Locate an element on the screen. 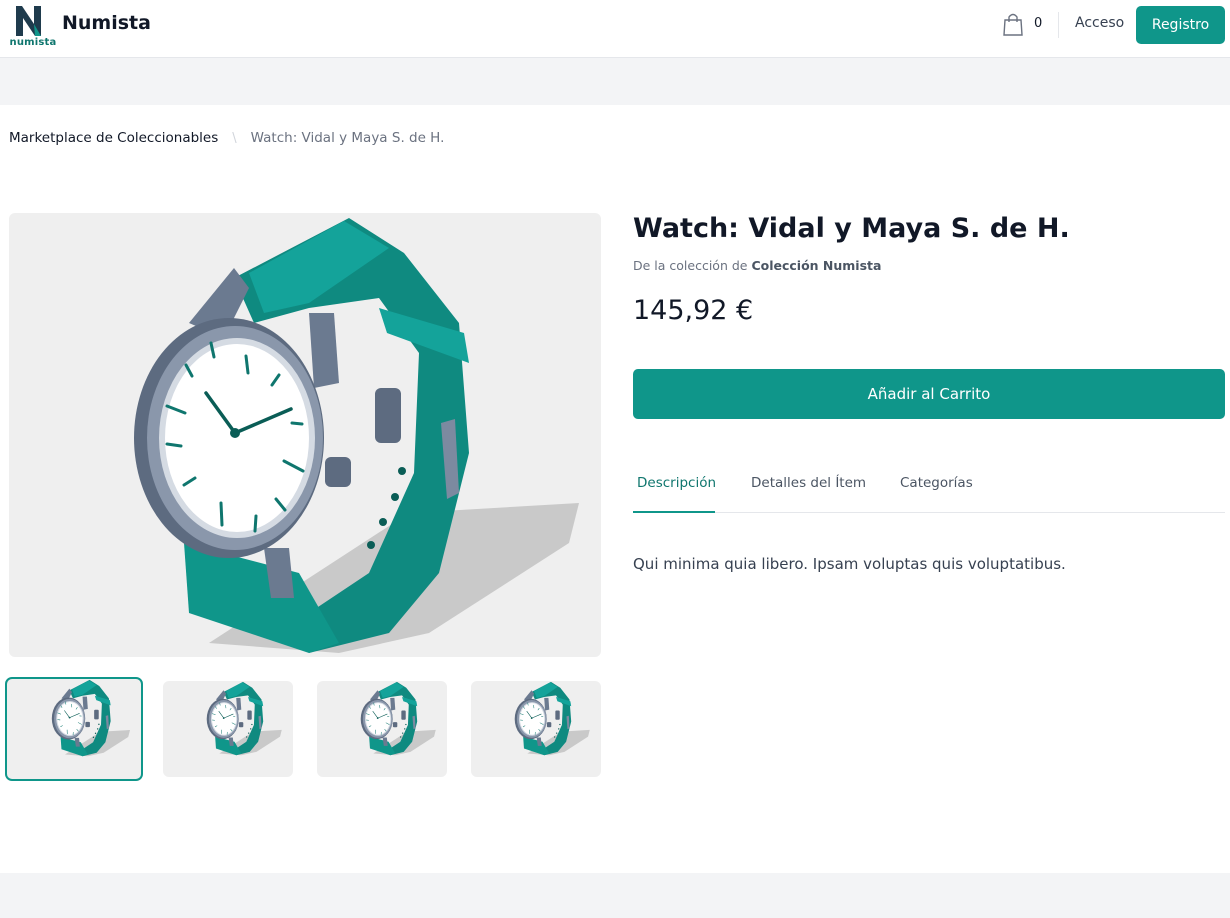  top-header: numista Numista 0 Acceso Registro is located at coordinates (615, 29).